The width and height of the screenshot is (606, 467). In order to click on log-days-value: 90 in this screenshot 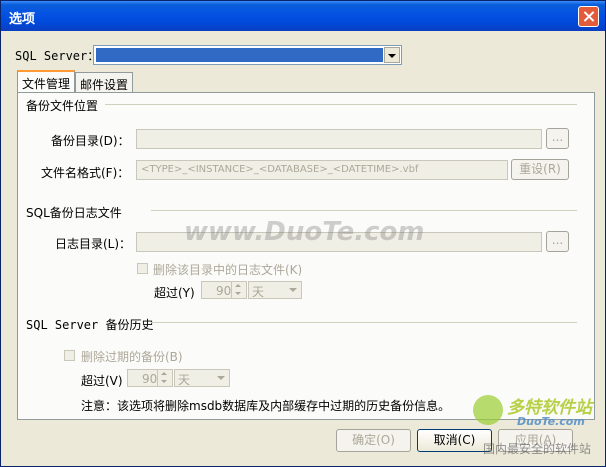, I will do `click(224, 291)`.